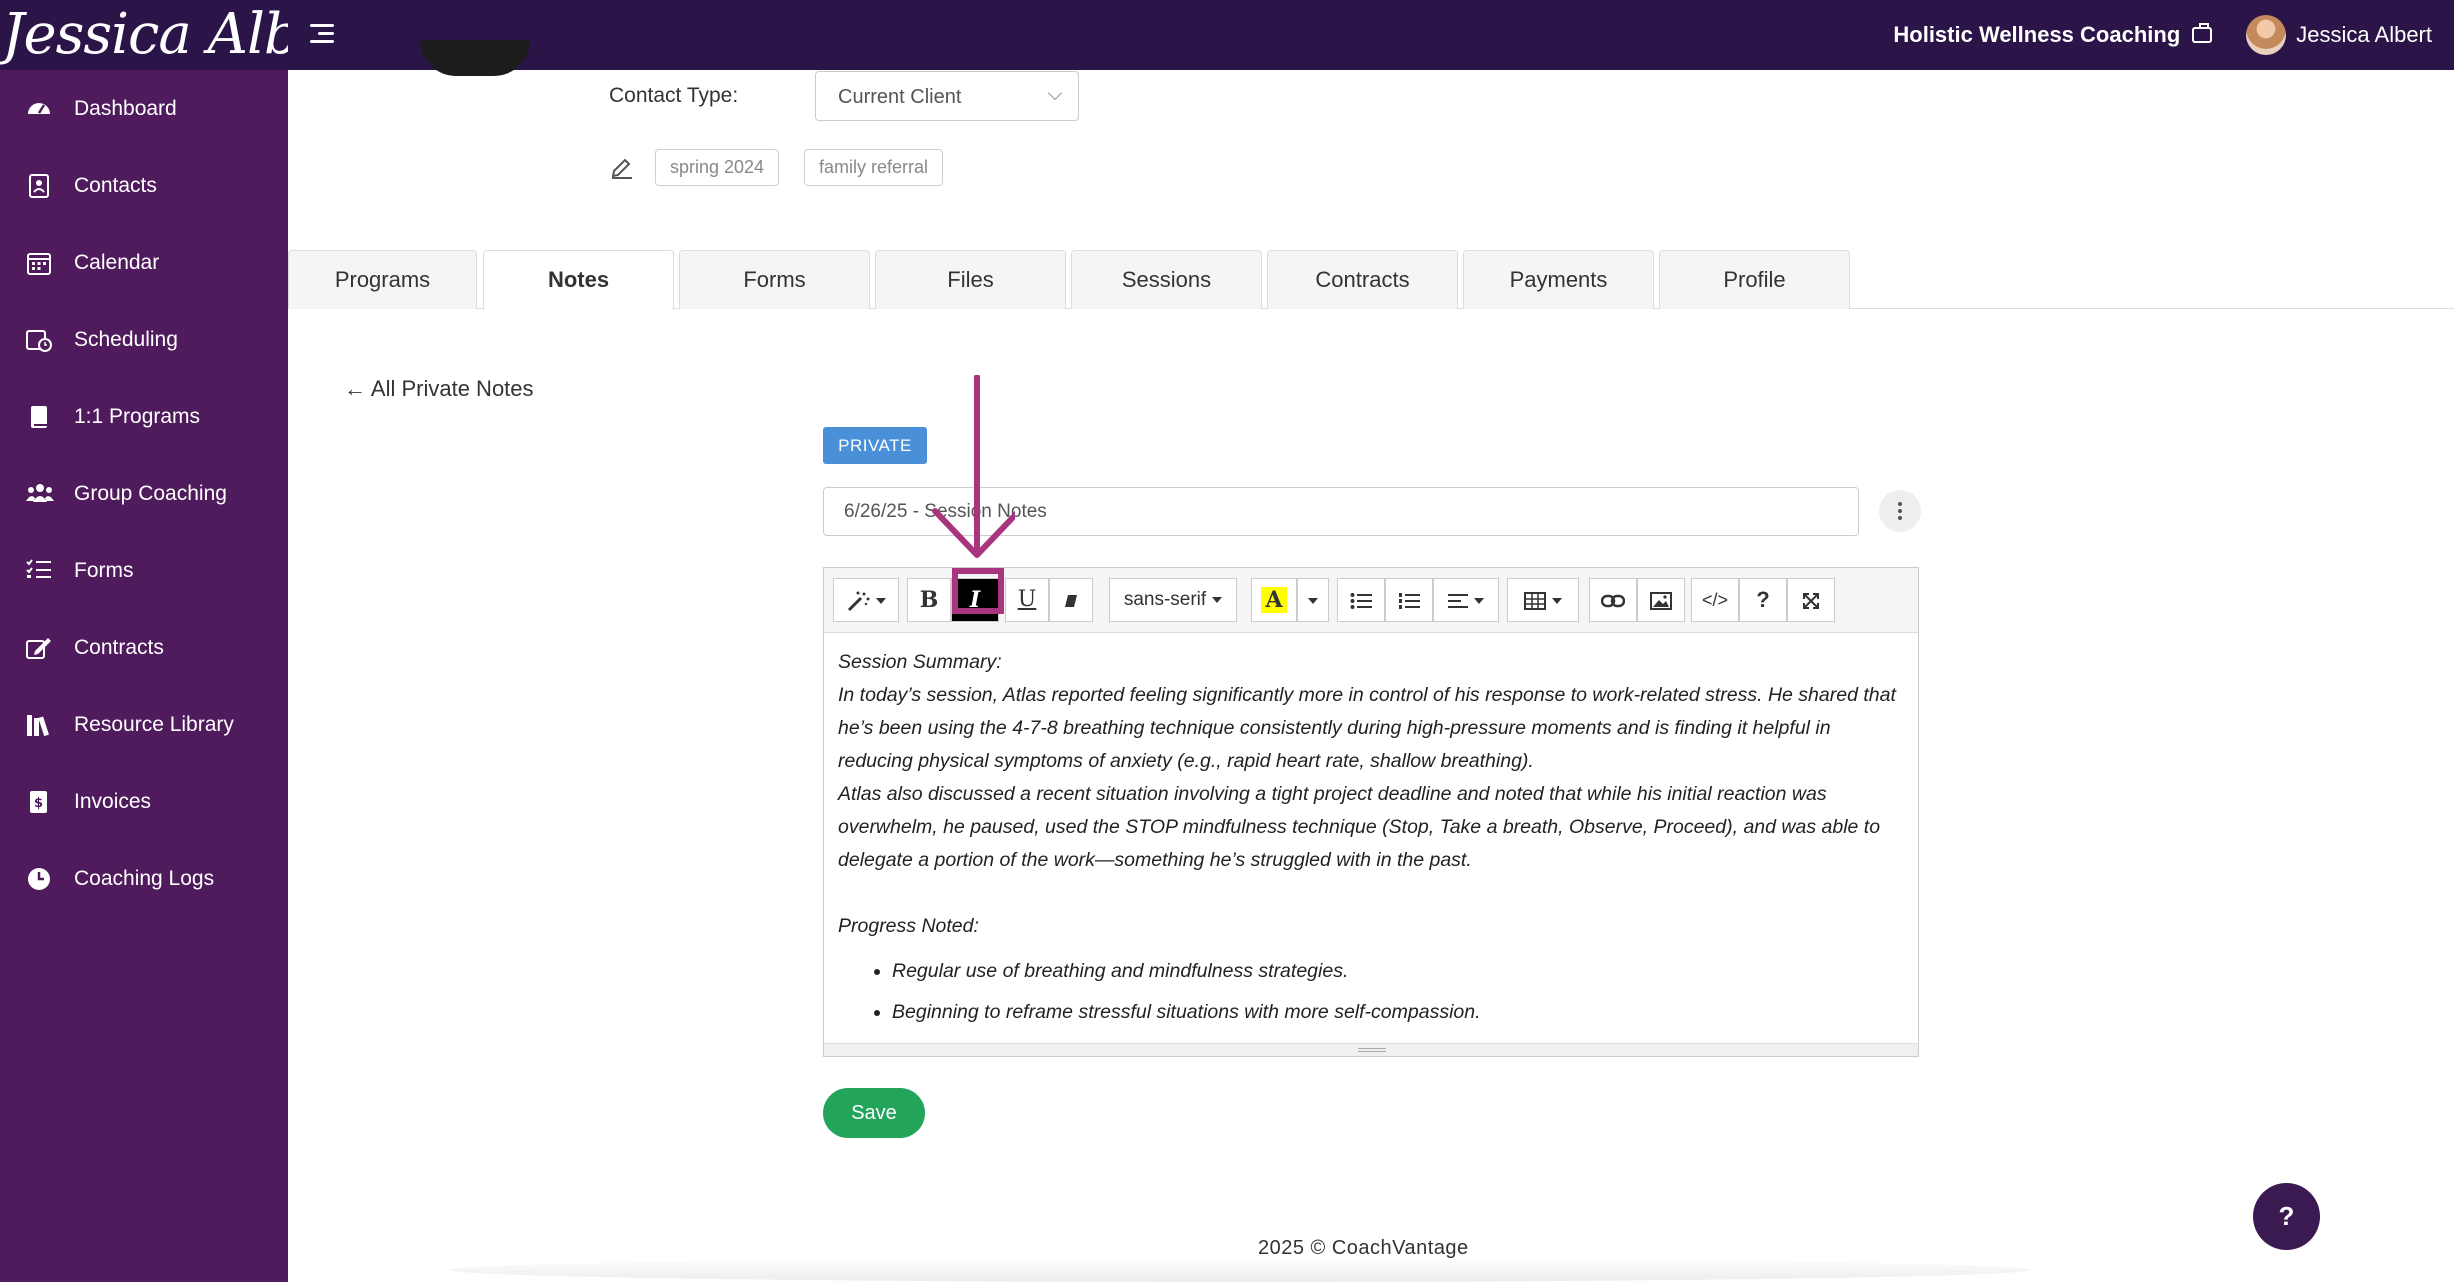 Image resolution: width=2454 pixels, height=1282 pixels. What do you see at coordinates (2202, 33) in the screenshot?
I see `briefcase-icon` at bounding box center [2202, 33].